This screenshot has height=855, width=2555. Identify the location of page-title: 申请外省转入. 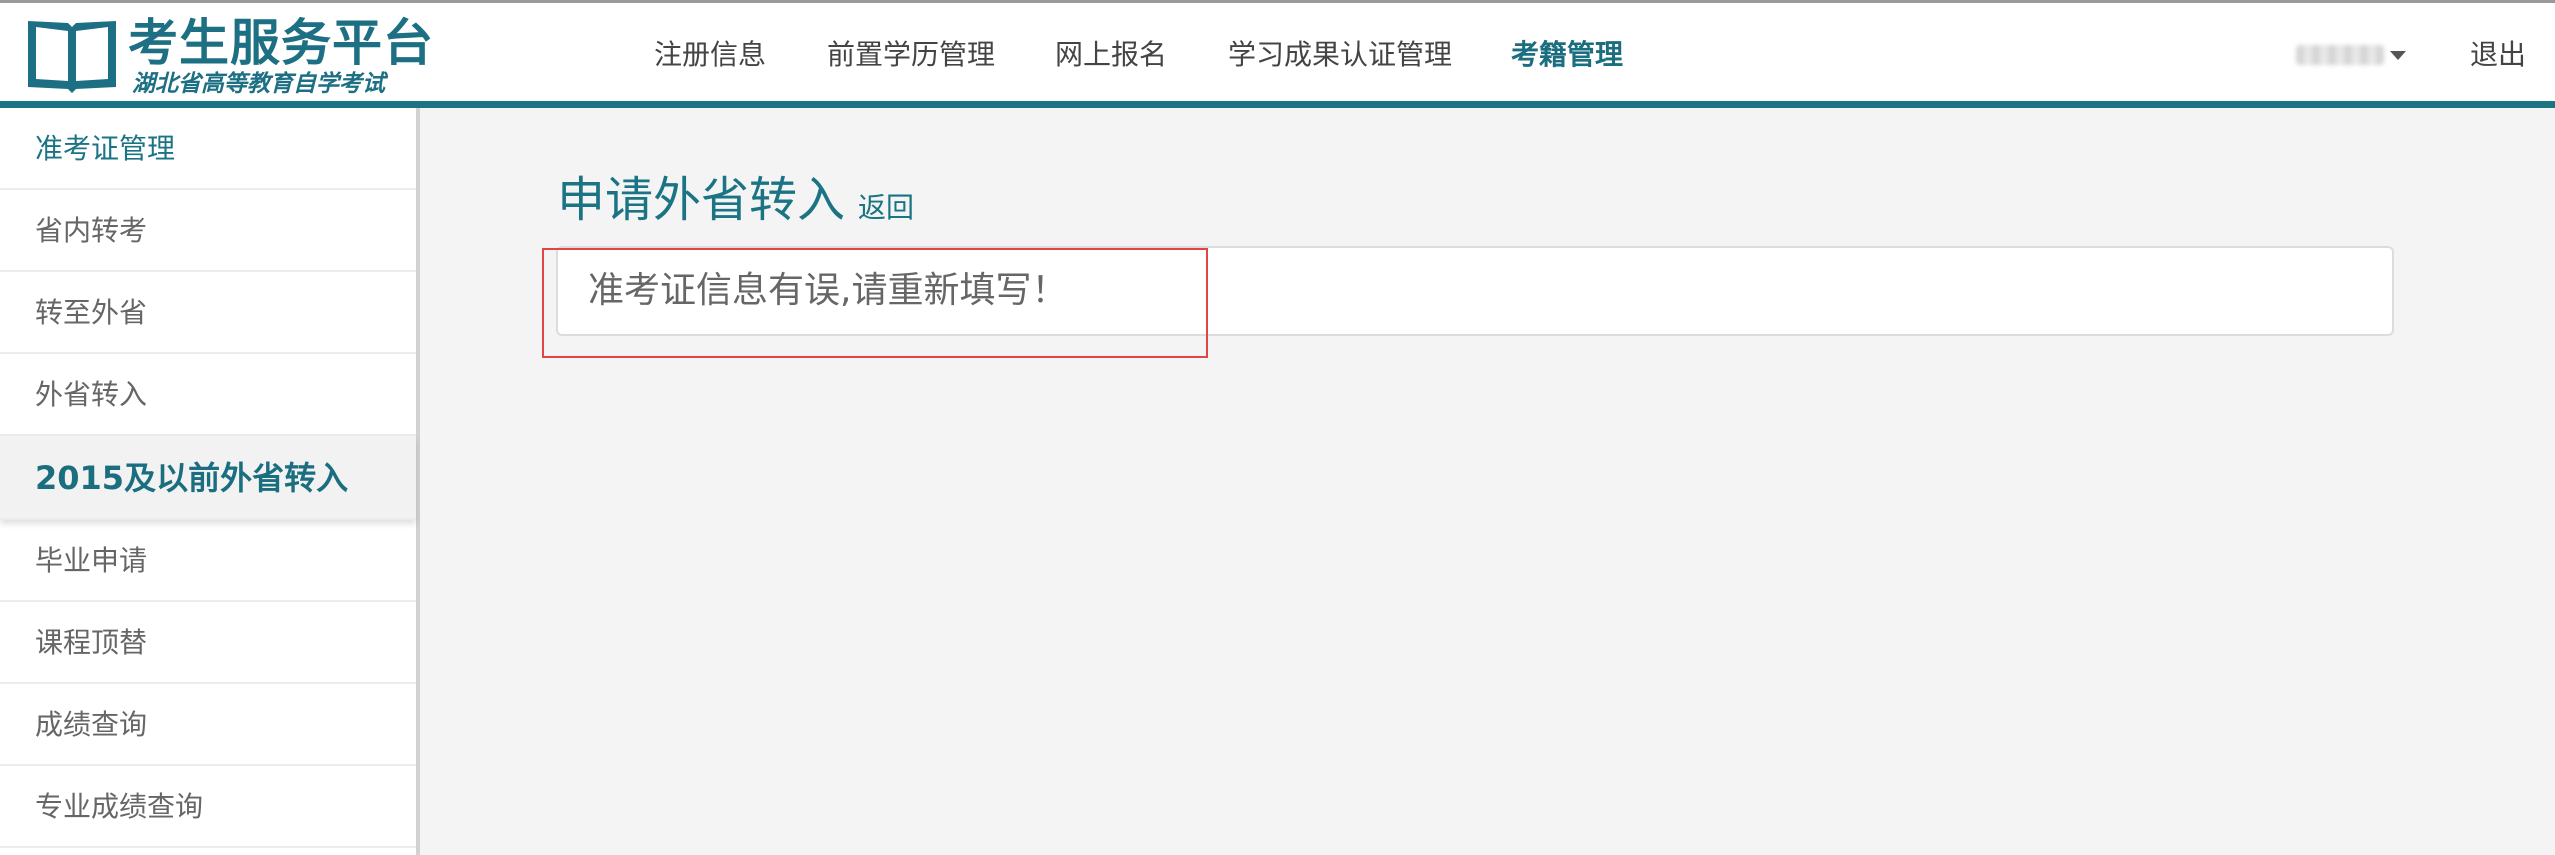
(701, 200).